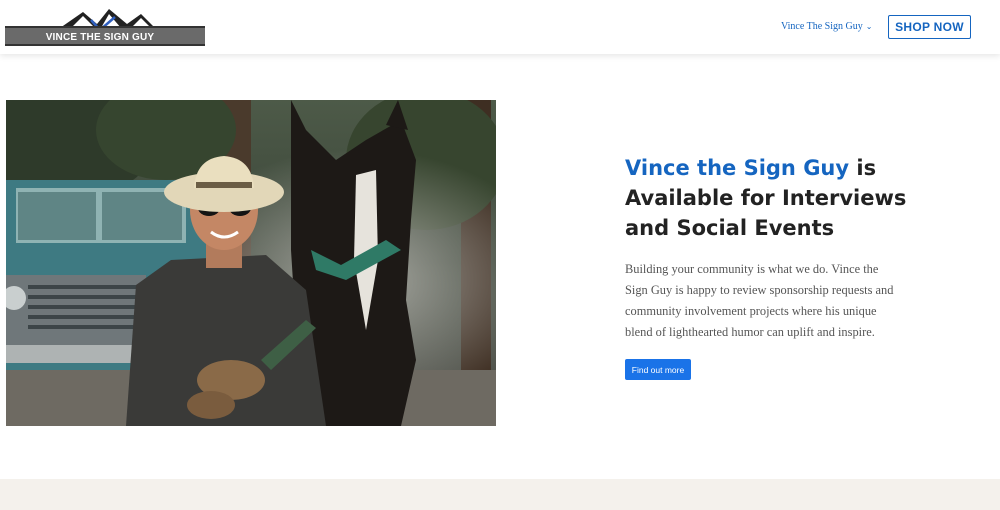 This screenshot has width=1000, height=510. Describe the element at coordinates (737, 168) in the screenshot. I see `headline-accent: Vince the Sign Guy` at that location.